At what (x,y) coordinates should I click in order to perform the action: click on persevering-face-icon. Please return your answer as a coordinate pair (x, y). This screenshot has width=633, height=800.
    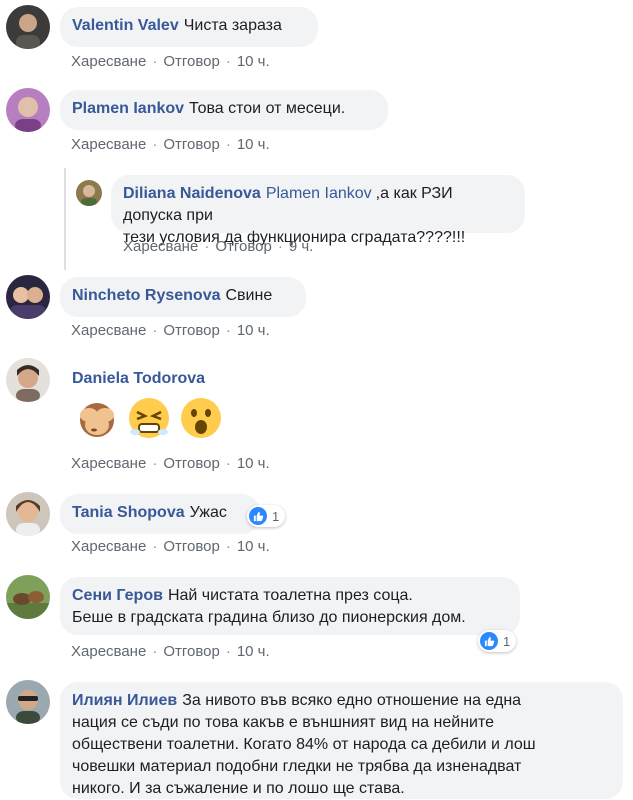
    Looking at the image, I should click on (149, 418).